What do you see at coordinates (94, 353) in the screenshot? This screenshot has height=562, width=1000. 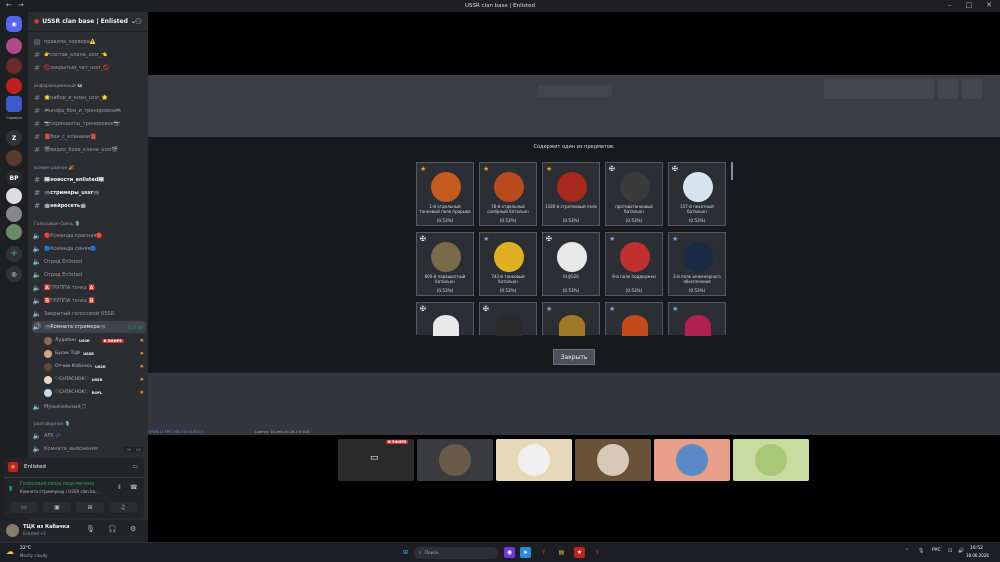 I see `voice-member: Бусик ТЦК USSR ✸` at bounding box center [94, 353].